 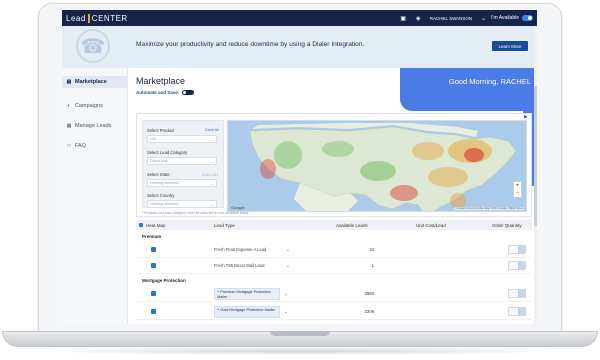 I want to click on lead-type: Premium Mortgage Protection Mailer, so click(x=244, y=294).